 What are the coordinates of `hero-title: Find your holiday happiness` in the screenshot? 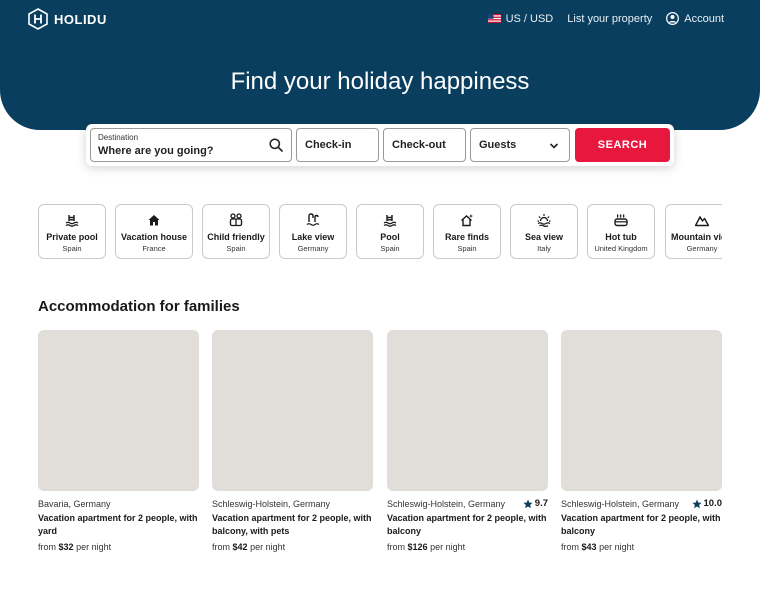 It's located at (380, 81).